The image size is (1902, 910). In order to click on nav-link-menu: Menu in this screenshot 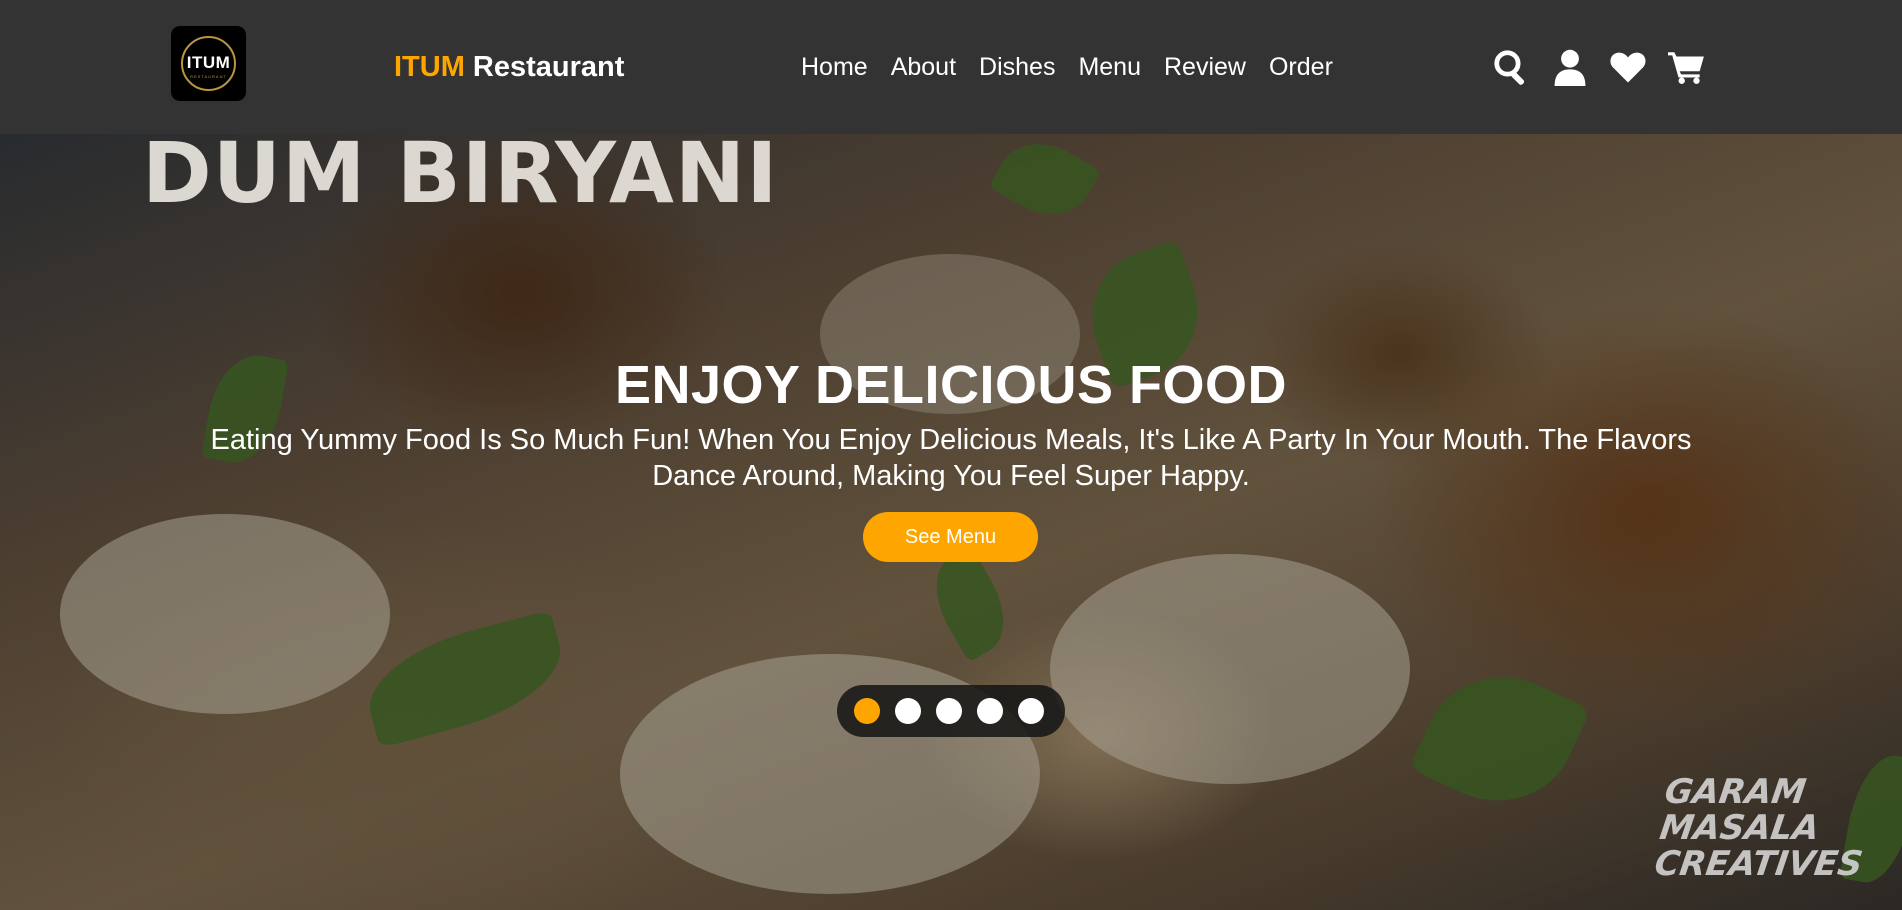, I will do `click(1109, 67)`.